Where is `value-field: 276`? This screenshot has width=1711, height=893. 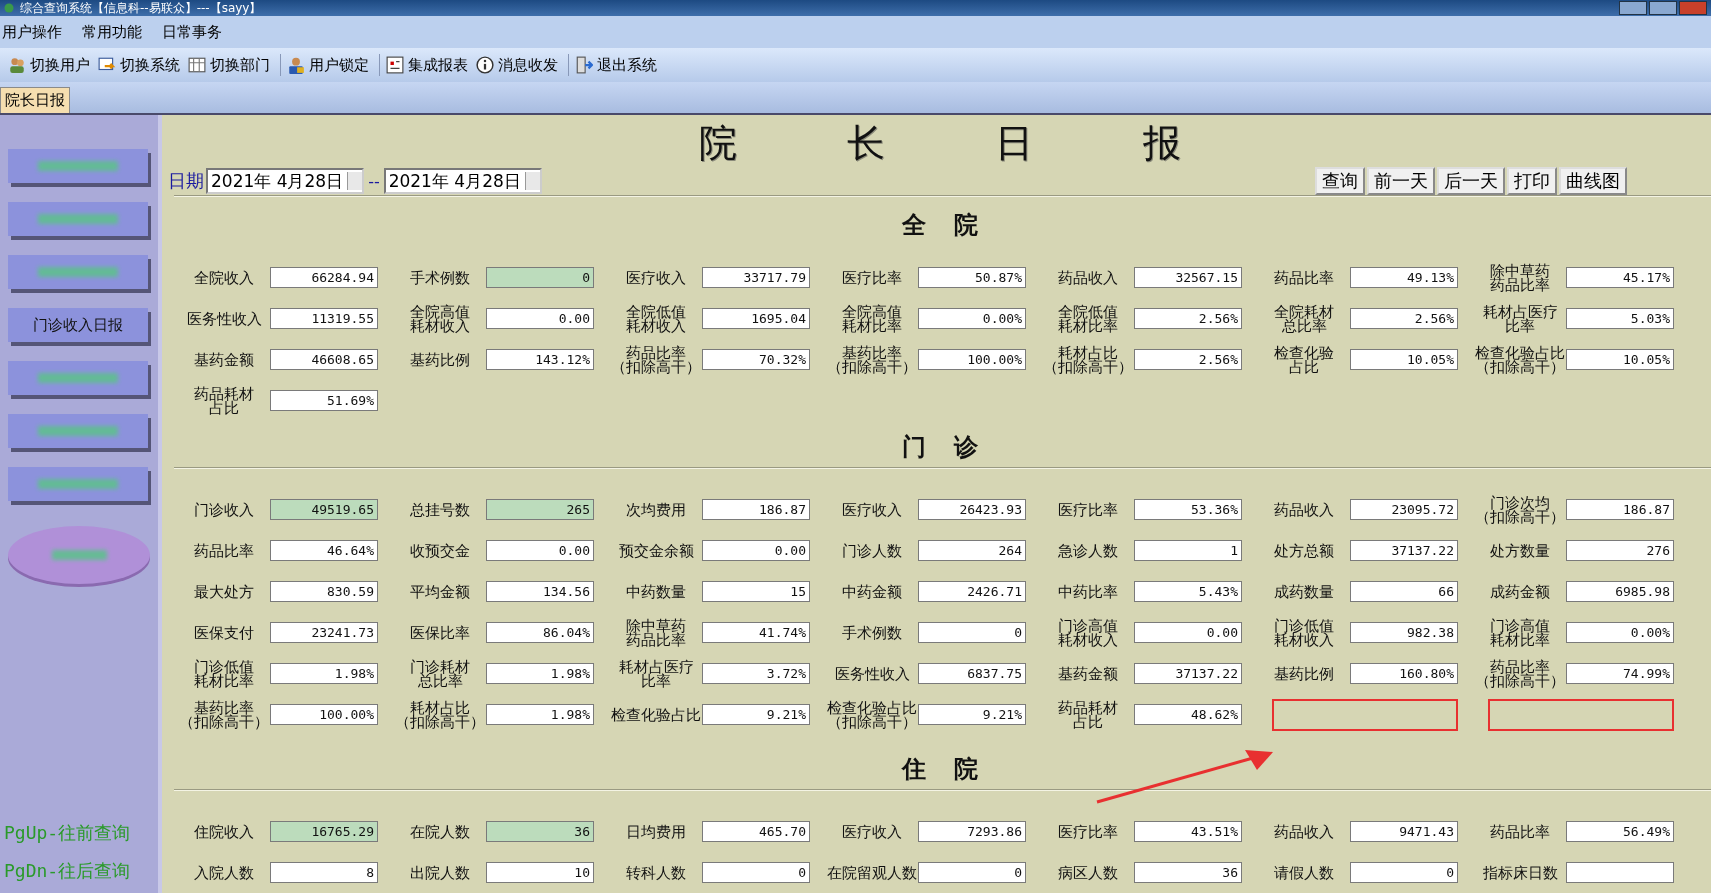 value-field: 276 is located at coordinates (1620, 550).